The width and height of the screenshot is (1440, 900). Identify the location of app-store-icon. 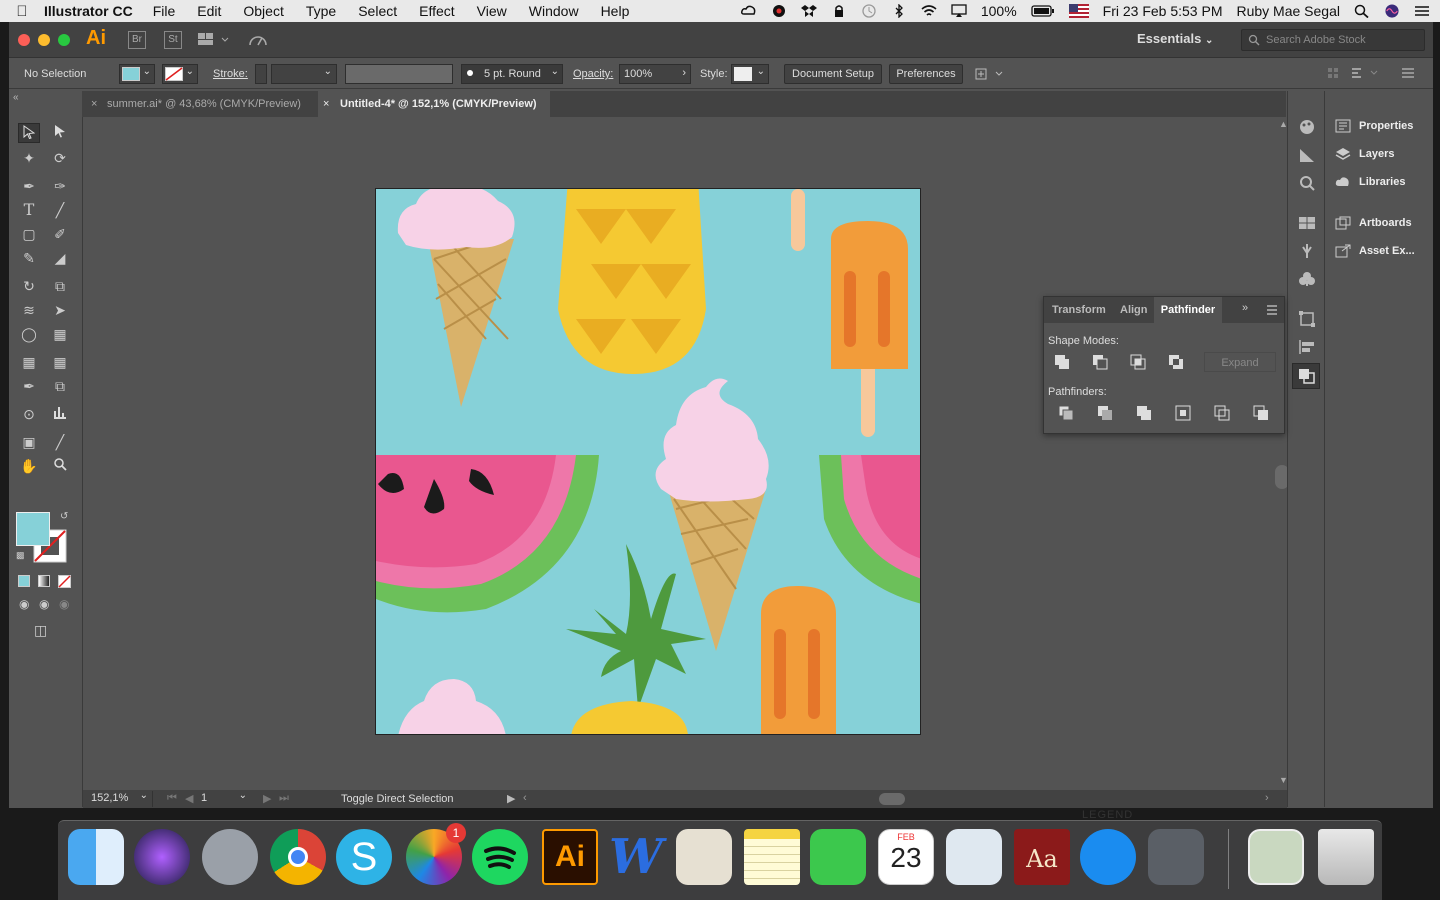
(1108, 857).